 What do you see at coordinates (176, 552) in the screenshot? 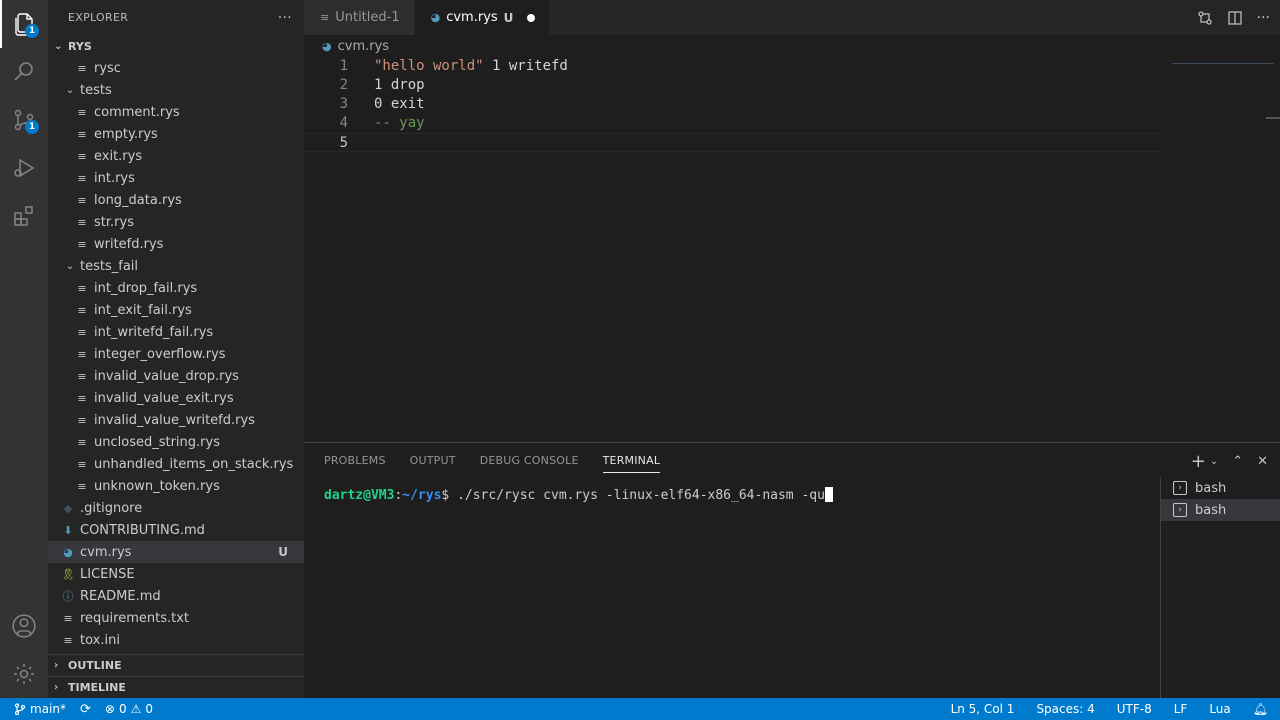
I see `tree-file: ◕ cvm.rys U` at bounding box center [176, 552].